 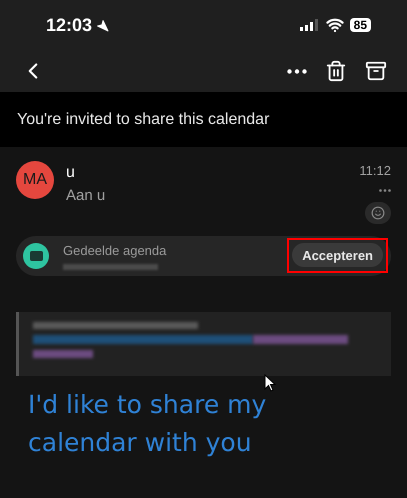 What do you see at coordinates (35, 180) in the screenshot?
I see `sender-avatar: MA` at bounding box center [35, 180].